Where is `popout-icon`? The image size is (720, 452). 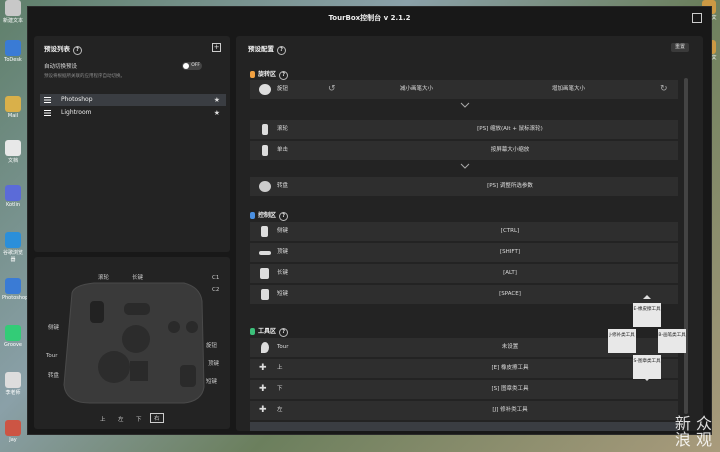
popout-icon is located at coordinates (697, 18).